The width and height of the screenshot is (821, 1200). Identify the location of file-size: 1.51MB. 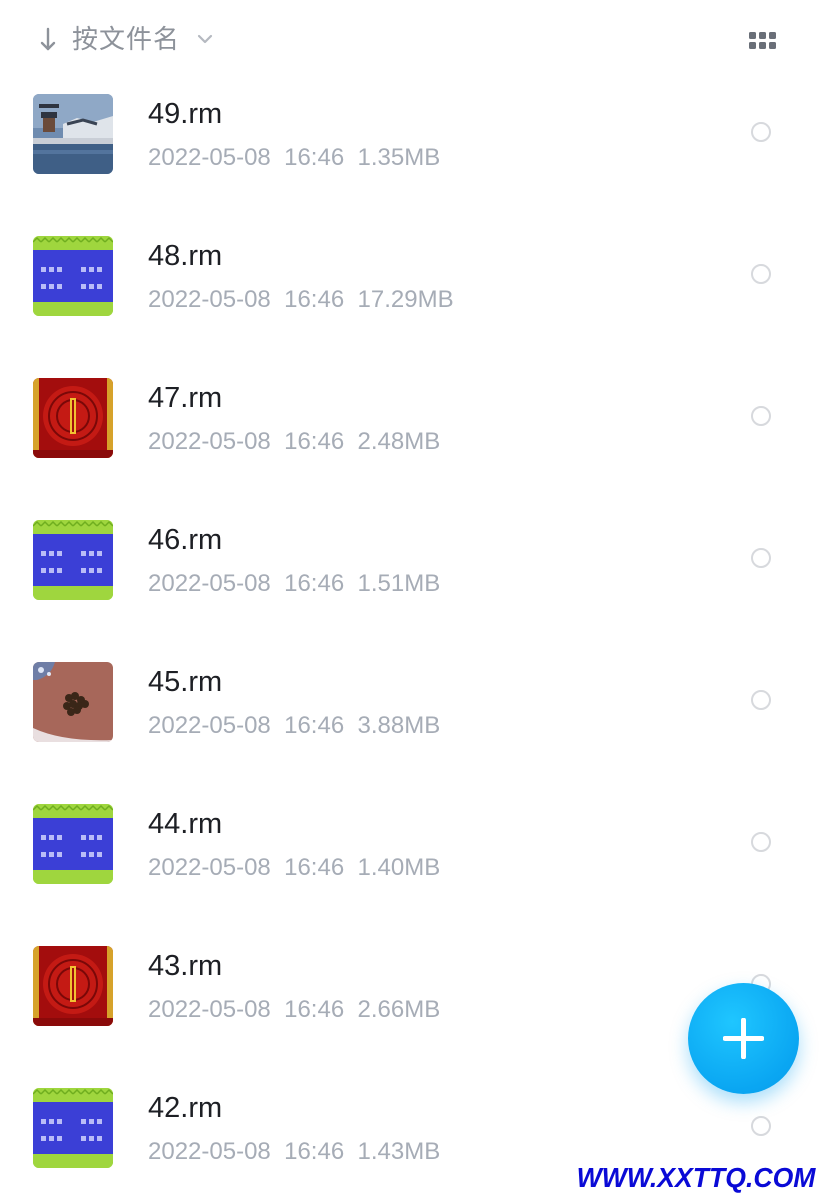
(399, 583).